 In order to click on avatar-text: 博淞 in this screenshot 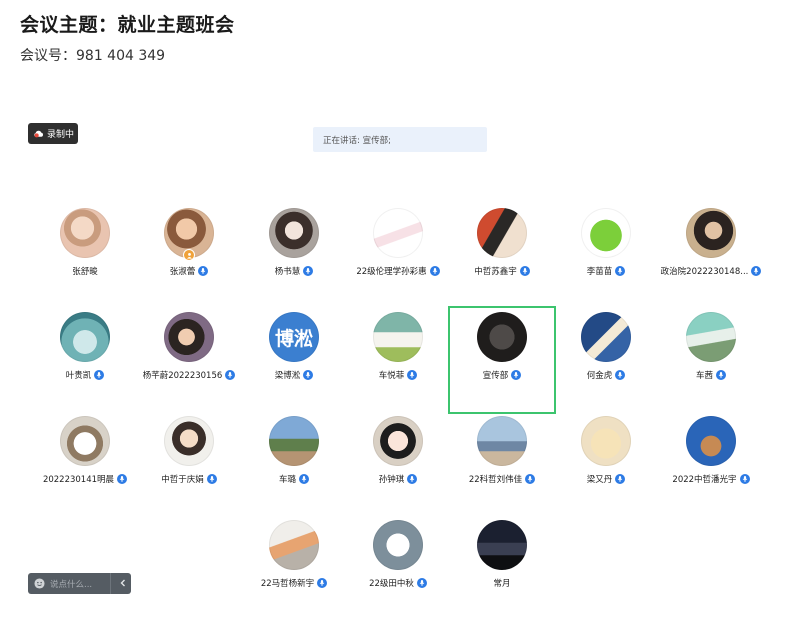, I will do `click(293, 338)`.